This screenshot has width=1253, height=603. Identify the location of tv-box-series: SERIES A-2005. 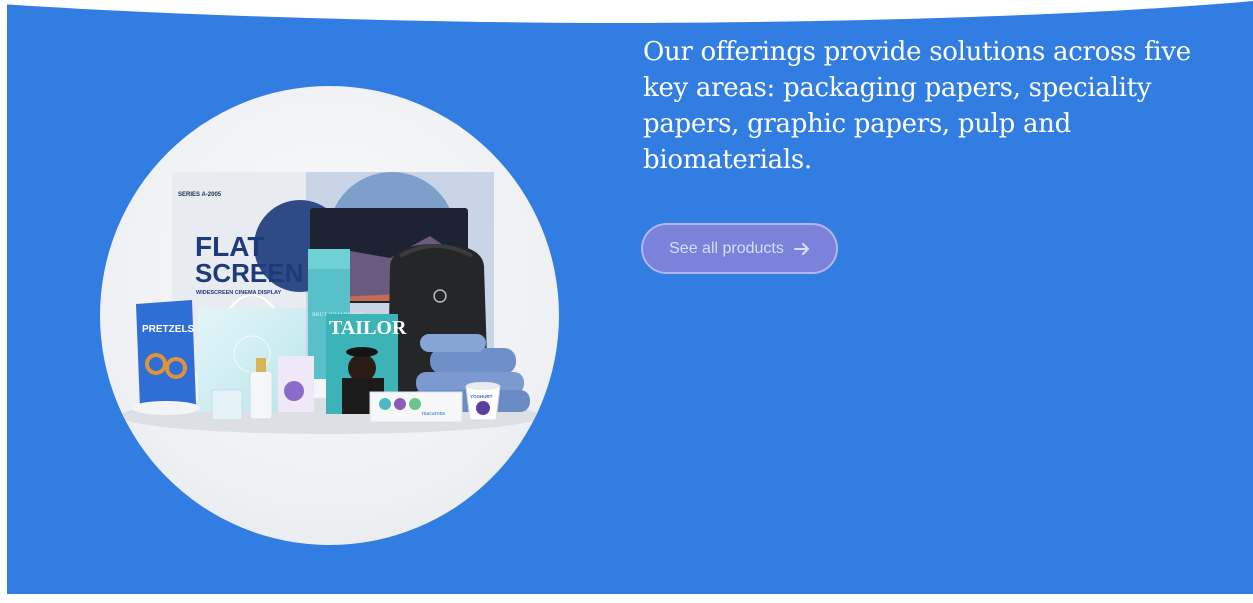
(200, 195).